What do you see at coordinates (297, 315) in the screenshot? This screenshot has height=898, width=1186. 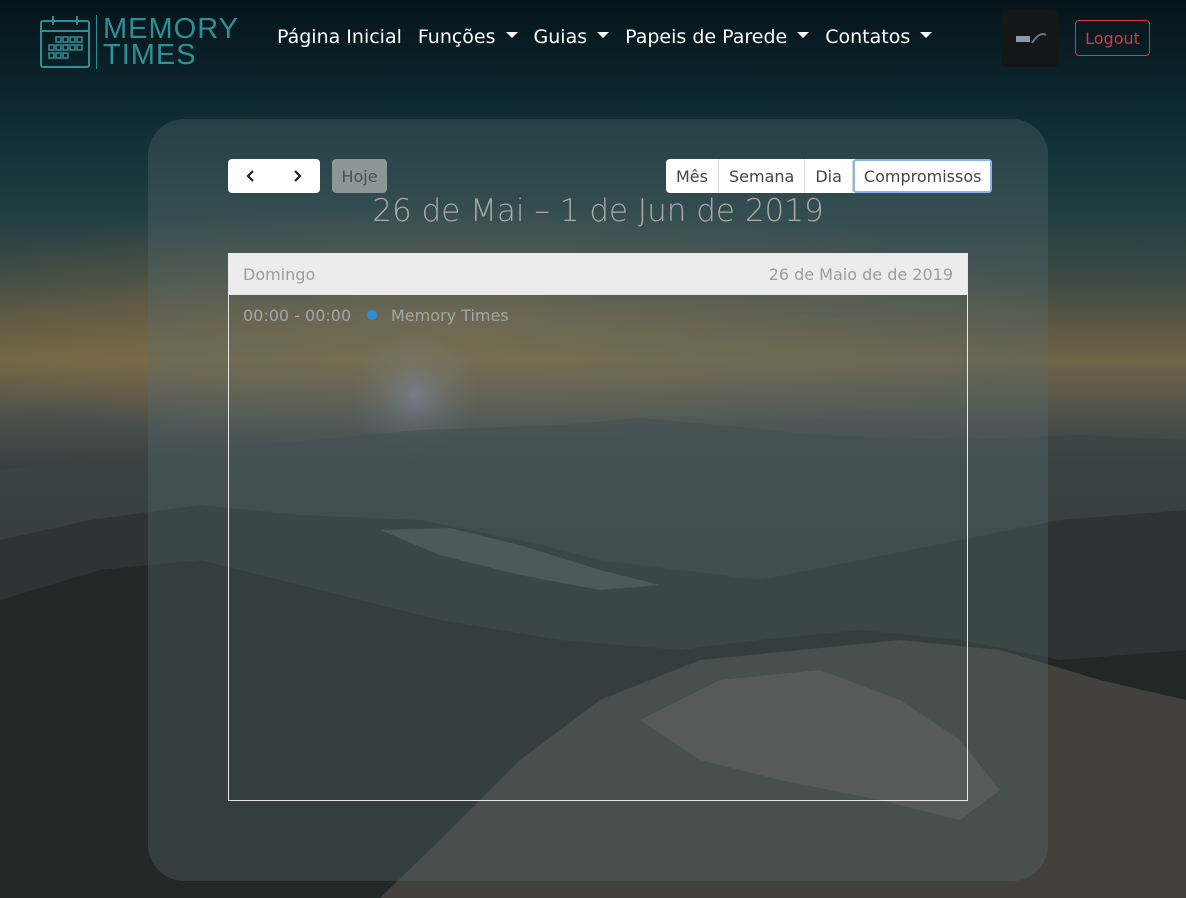 I see `event-time: 00:00 - 00:00` at bounding box center [297, 315].